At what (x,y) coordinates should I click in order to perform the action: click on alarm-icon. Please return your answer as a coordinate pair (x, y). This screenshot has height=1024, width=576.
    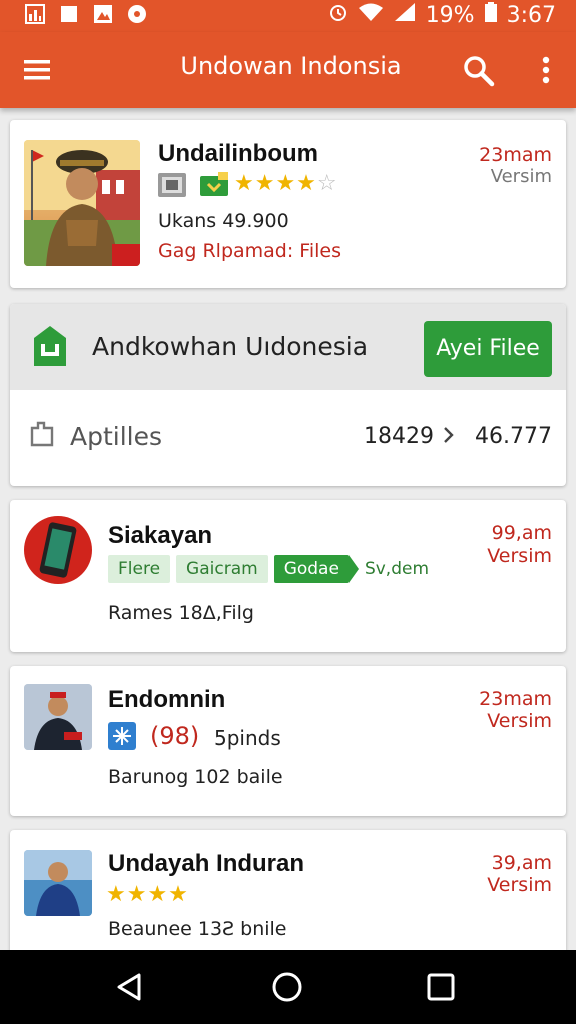
    Looking at the image, I should click on (338, 15).